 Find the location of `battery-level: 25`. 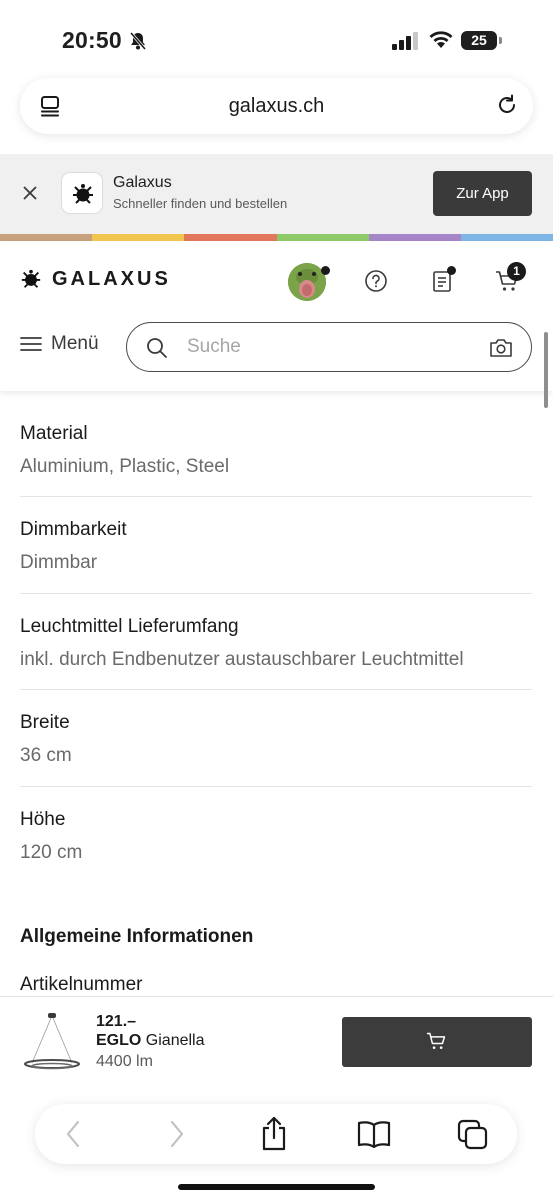

battery-level: 25 is located at coordinates (479, 40).